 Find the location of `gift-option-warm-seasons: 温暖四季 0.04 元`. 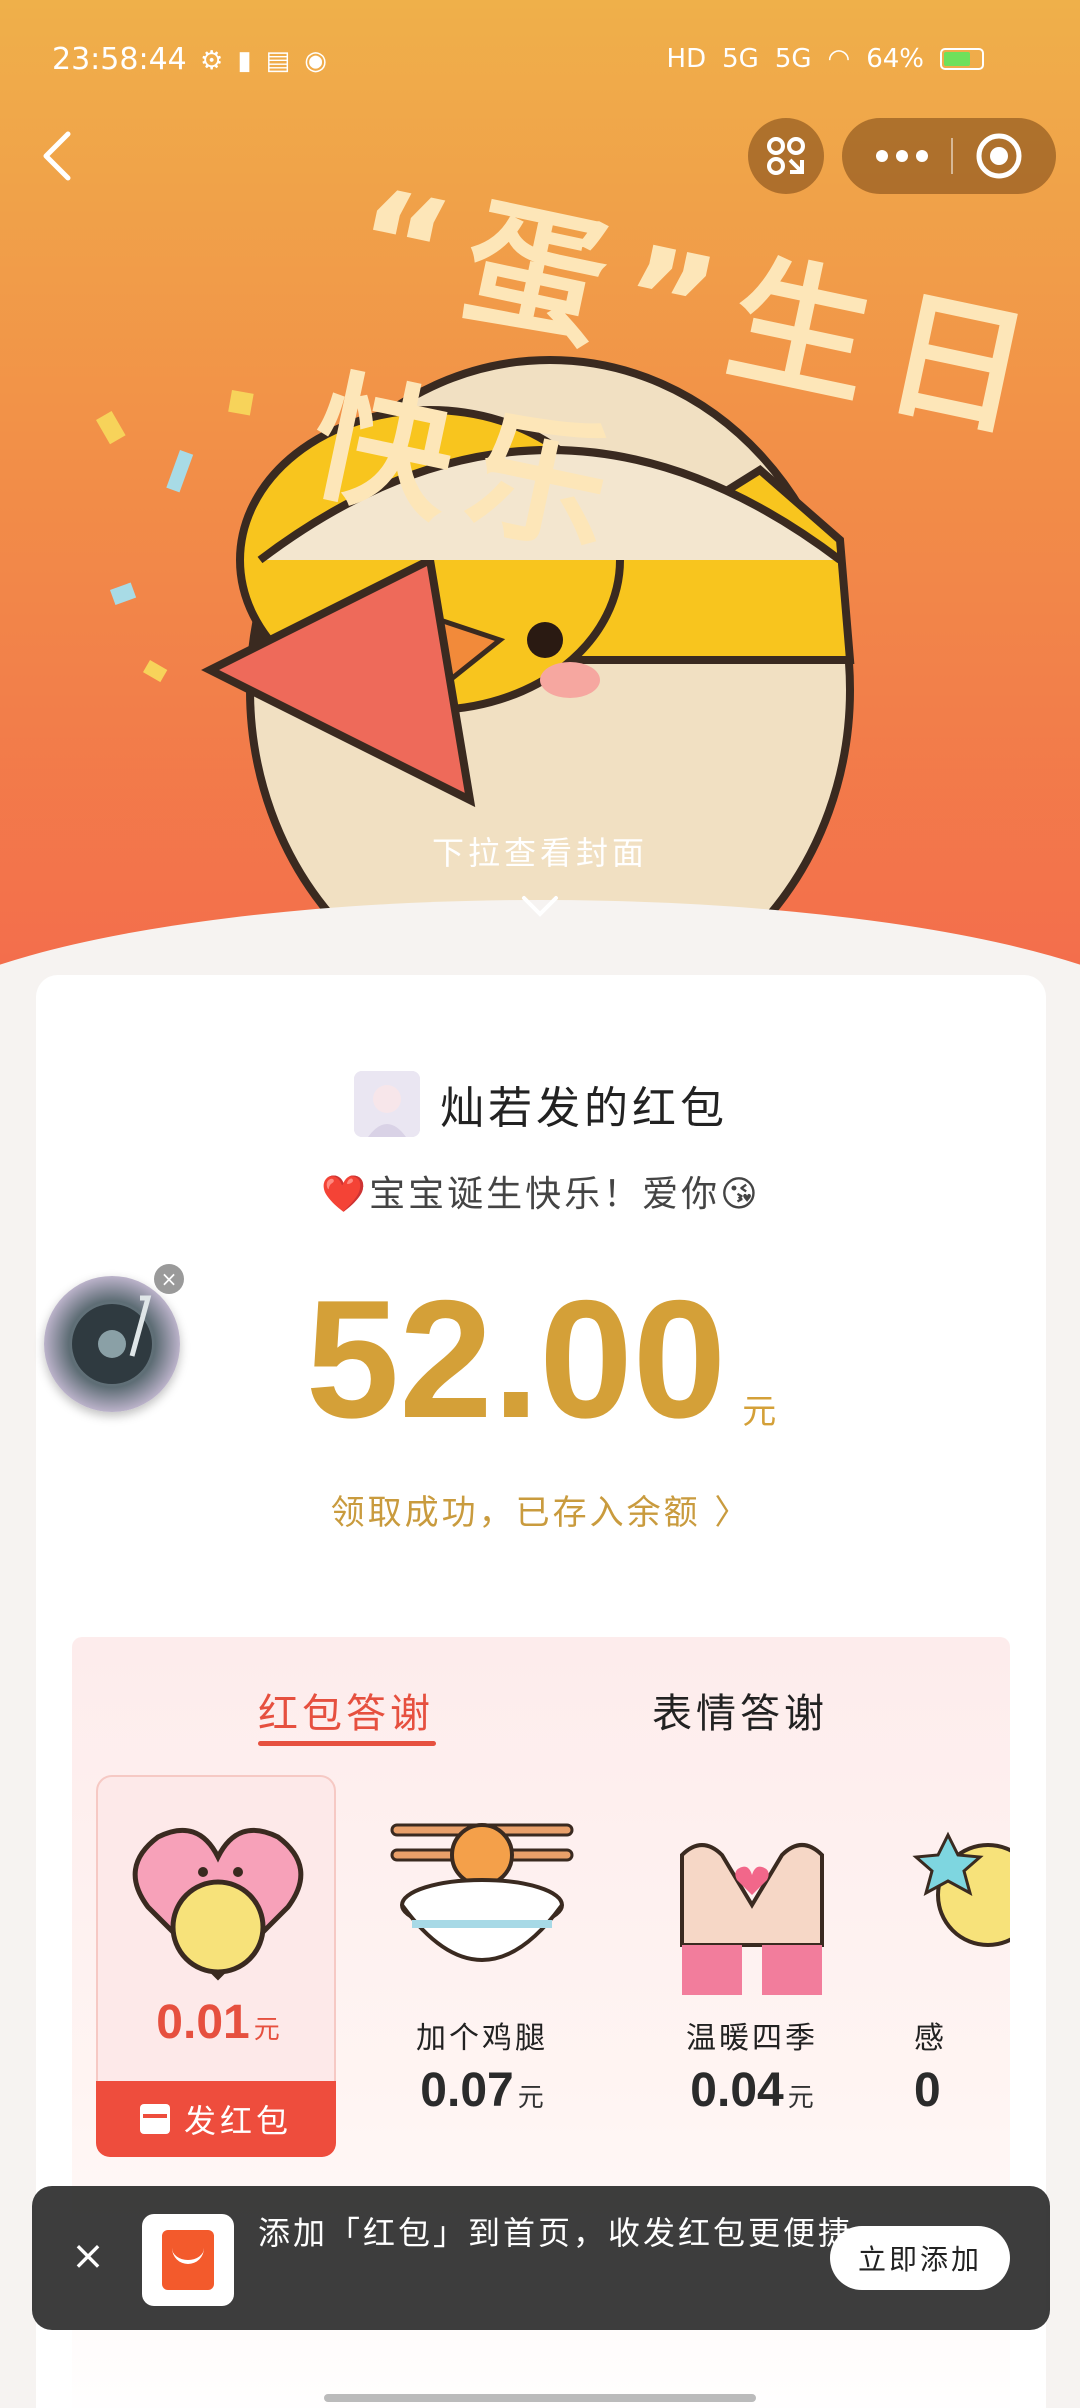

gift-option-warm-seasons: 温暖四季 0.04 元 is located at coordinates (752, 1965).